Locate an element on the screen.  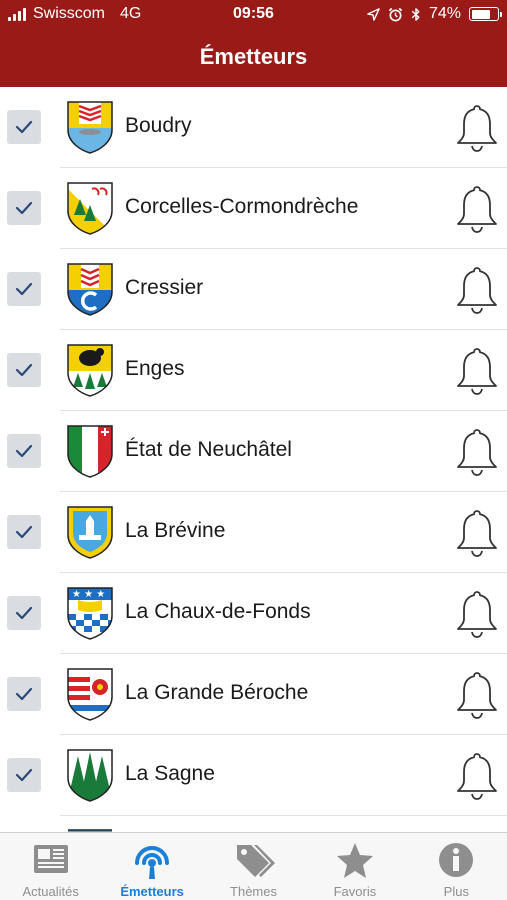
star-icon is located at coordinates (355, 860).